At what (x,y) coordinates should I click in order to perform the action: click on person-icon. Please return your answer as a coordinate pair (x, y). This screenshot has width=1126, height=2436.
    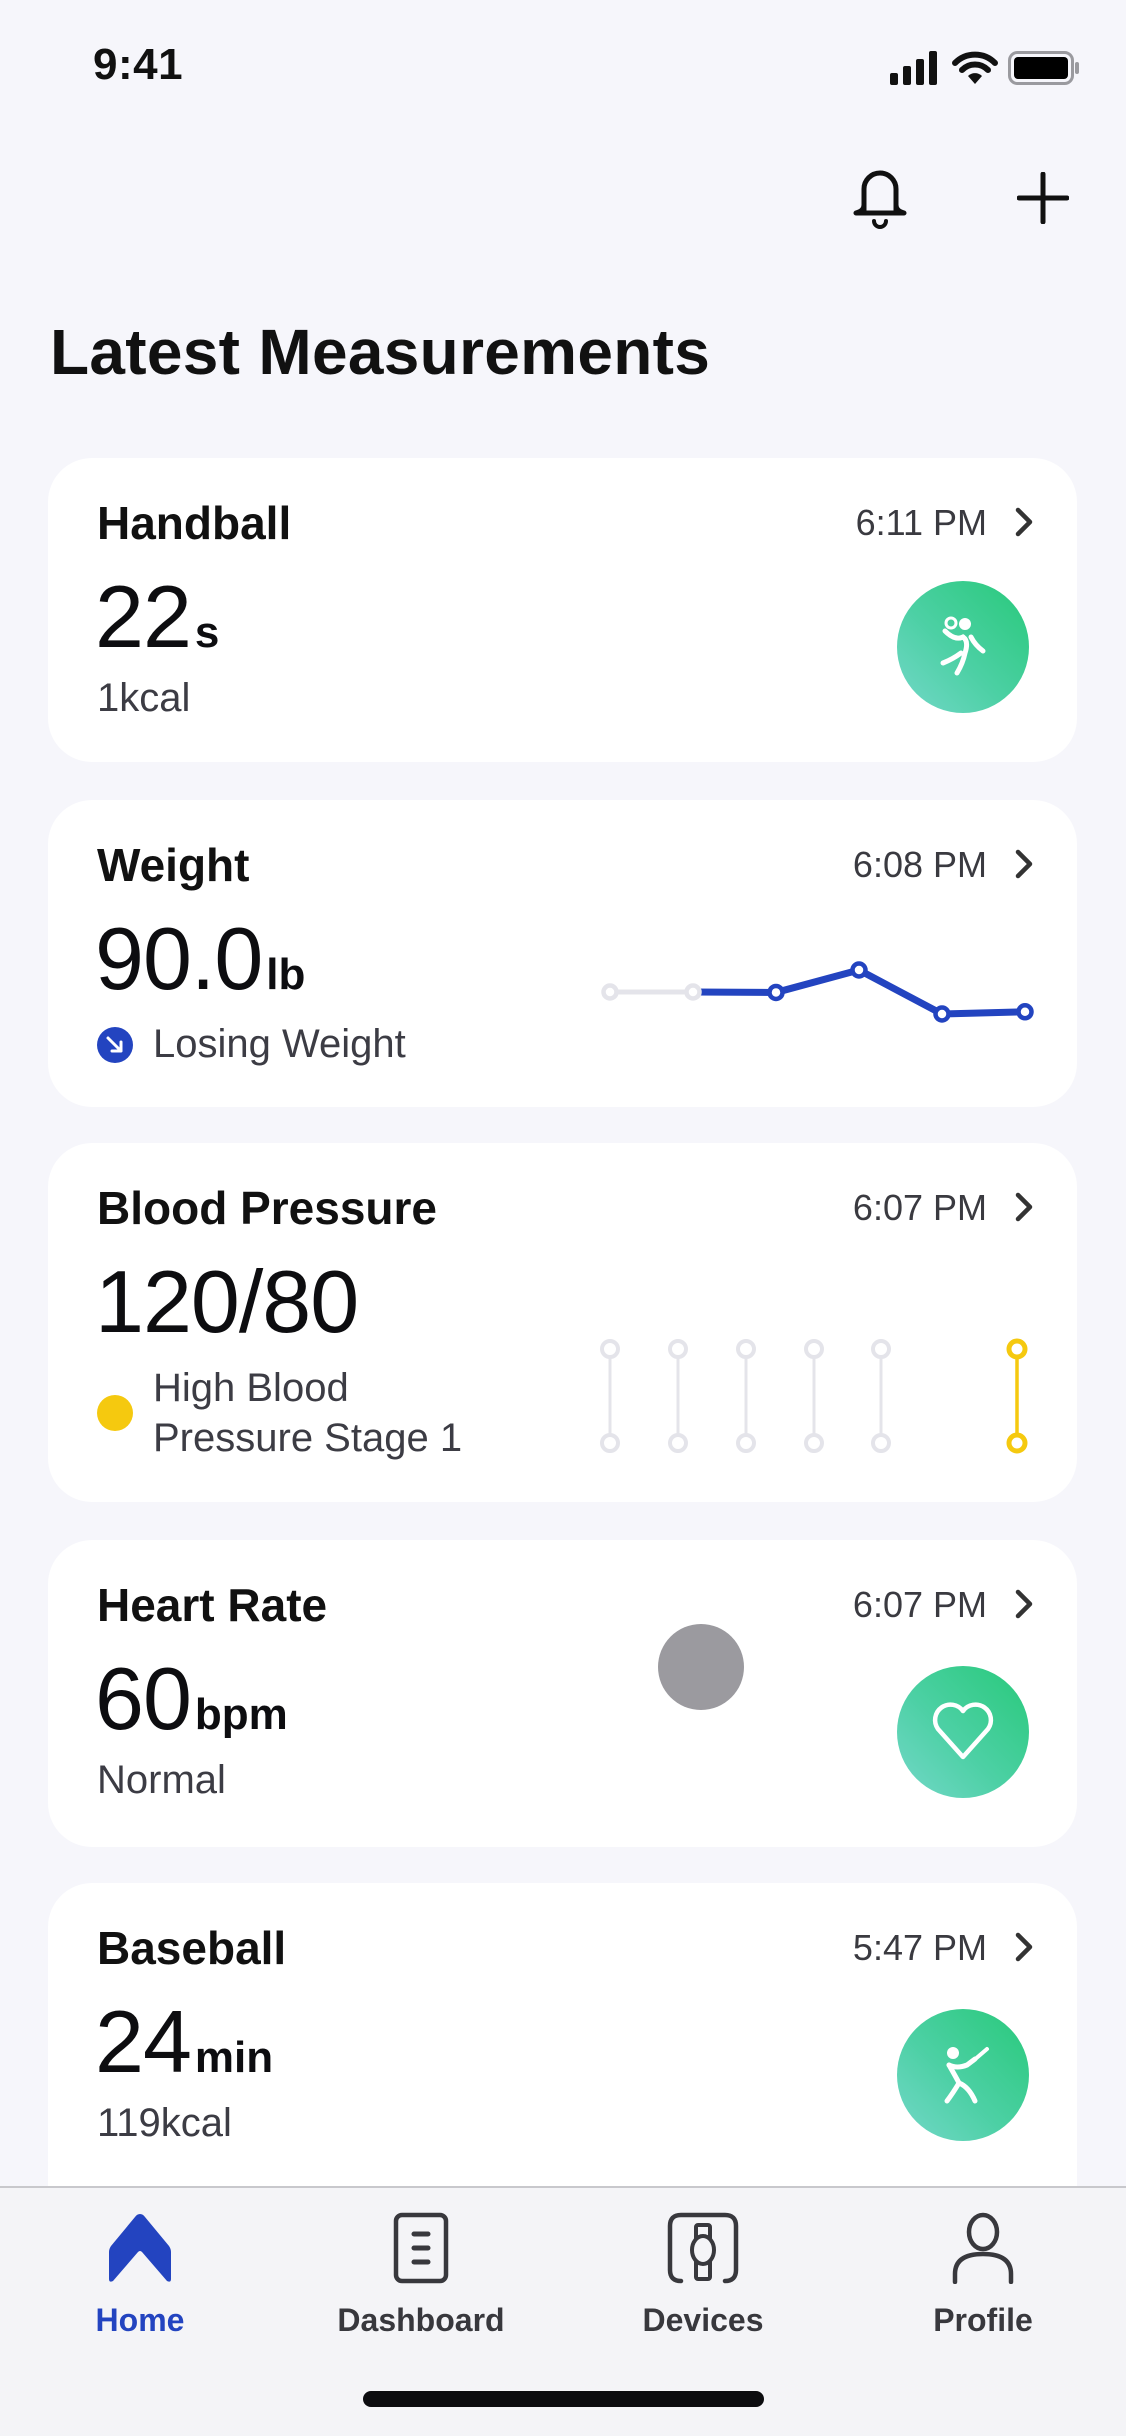
    Looking at the image, I should click on (983, 2248).